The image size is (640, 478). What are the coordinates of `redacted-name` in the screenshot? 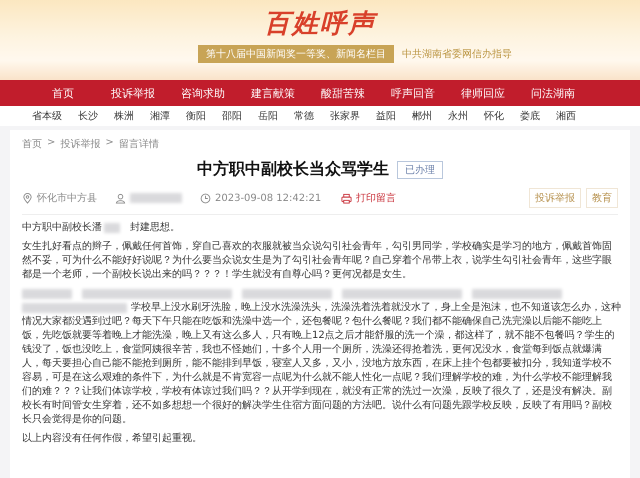 It's located at (112, 228).